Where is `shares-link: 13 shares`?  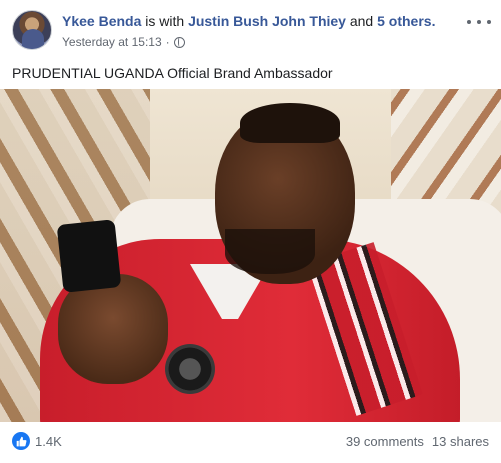
shares-link: 13 shares is located at coordinates (460, 441).